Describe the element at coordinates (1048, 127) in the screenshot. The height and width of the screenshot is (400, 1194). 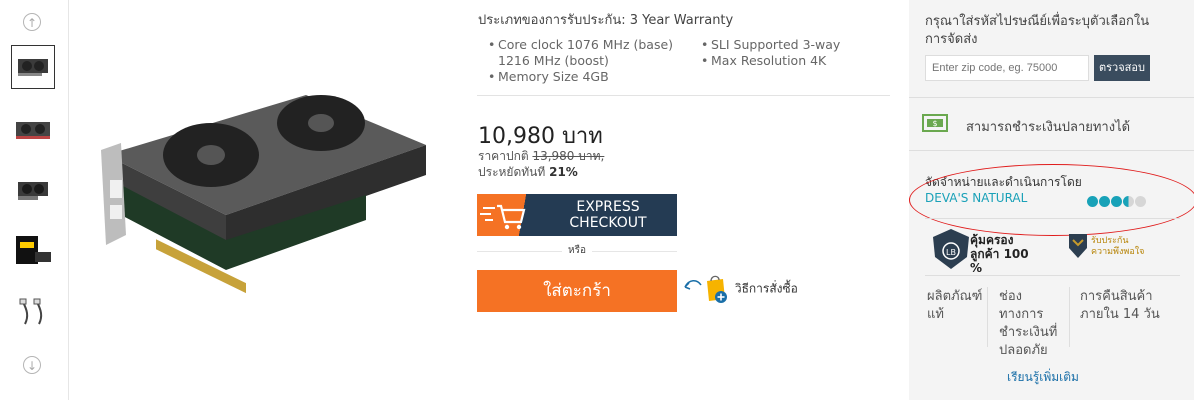
I see `cod-label: สามารถชำระเงินปลายทางได้` at that location.